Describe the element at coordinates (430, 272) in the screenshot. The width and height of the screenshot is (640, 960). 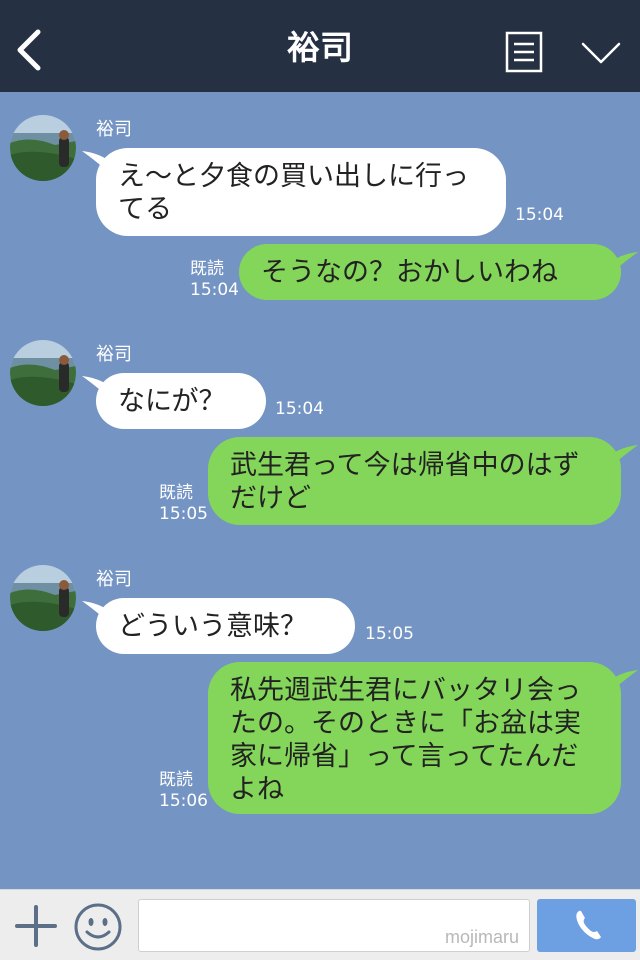
I see `message-bubble-outgoing: そうなの？おかしいわね` at that location.